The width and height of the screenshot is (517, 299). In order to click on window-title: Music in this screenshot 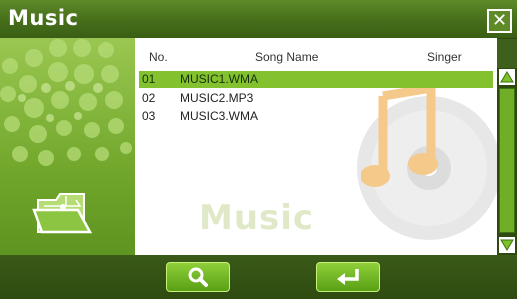, I will do `click(43, 18)`.